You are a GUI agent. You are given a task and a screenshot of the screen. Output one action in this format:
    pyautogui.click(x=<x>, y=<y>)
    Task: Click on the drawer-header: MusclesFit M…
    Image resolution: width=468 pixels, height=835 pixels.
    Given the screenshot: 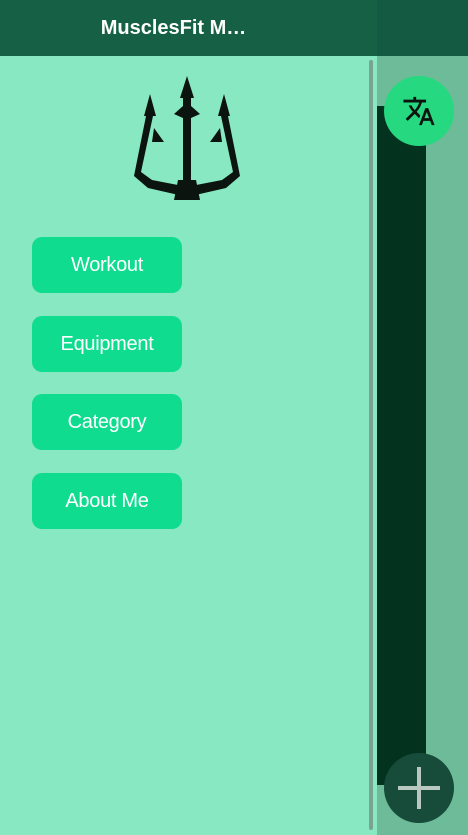 What is the action you would take?
    pyautogui.click(x=188, y=28)
    